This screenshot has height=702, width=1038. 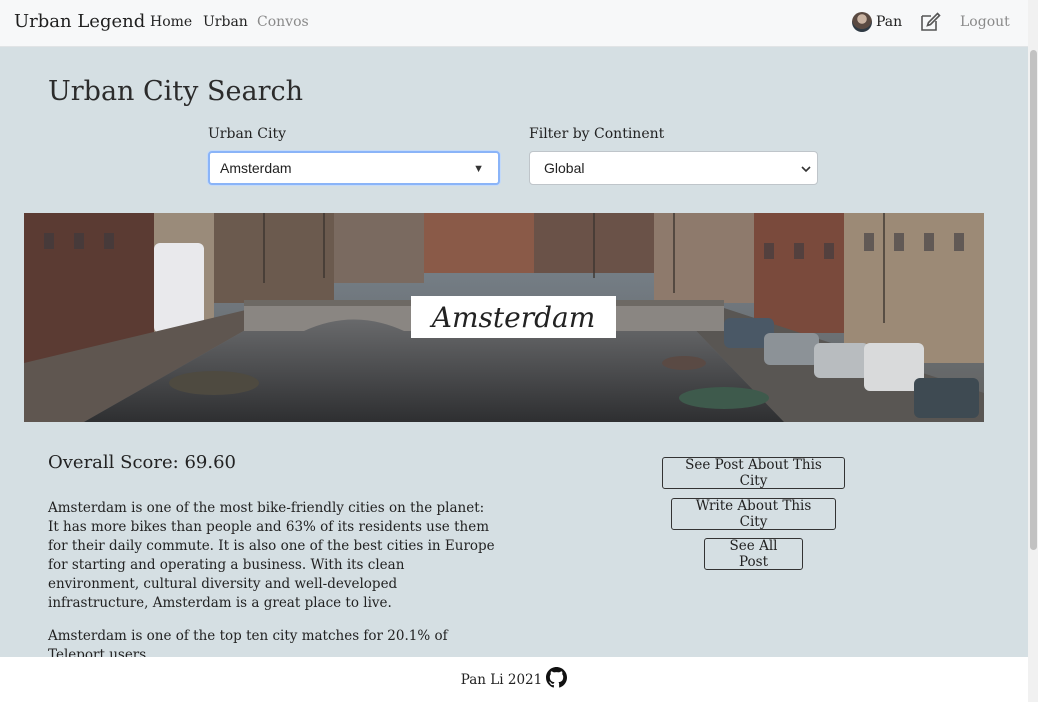 I want to click on nav-home: Home, so click(x=171, y=22).